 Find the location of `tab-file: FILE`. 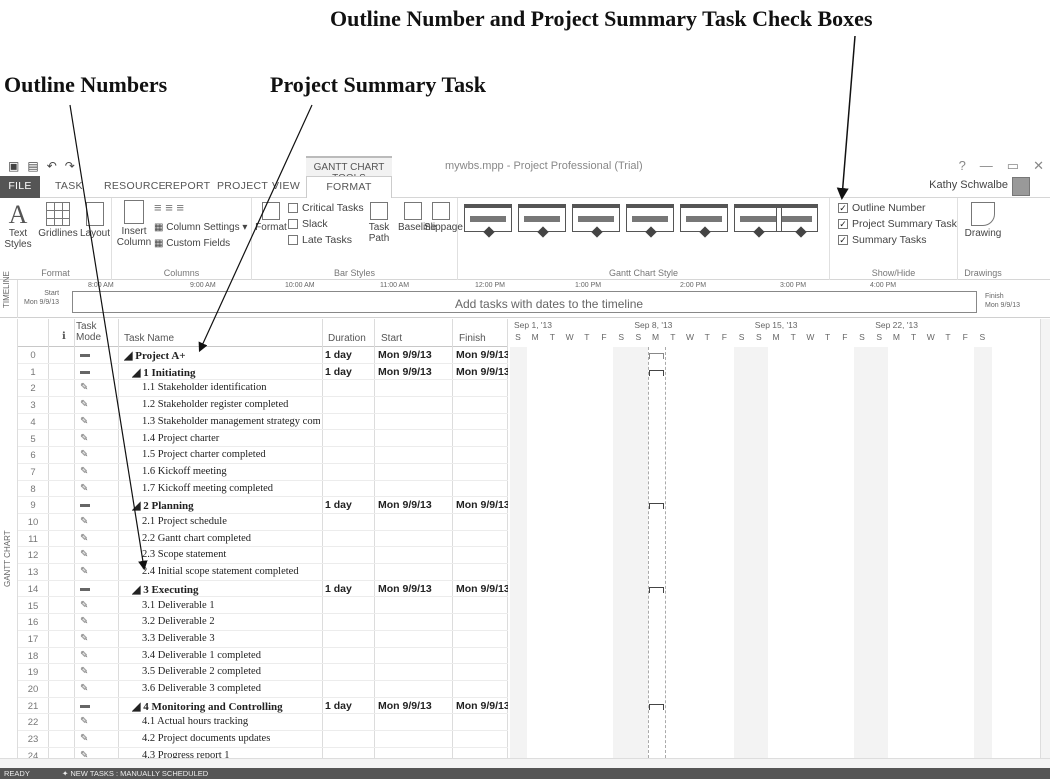

tab-file: FILE is located at coordinates (20, 187).